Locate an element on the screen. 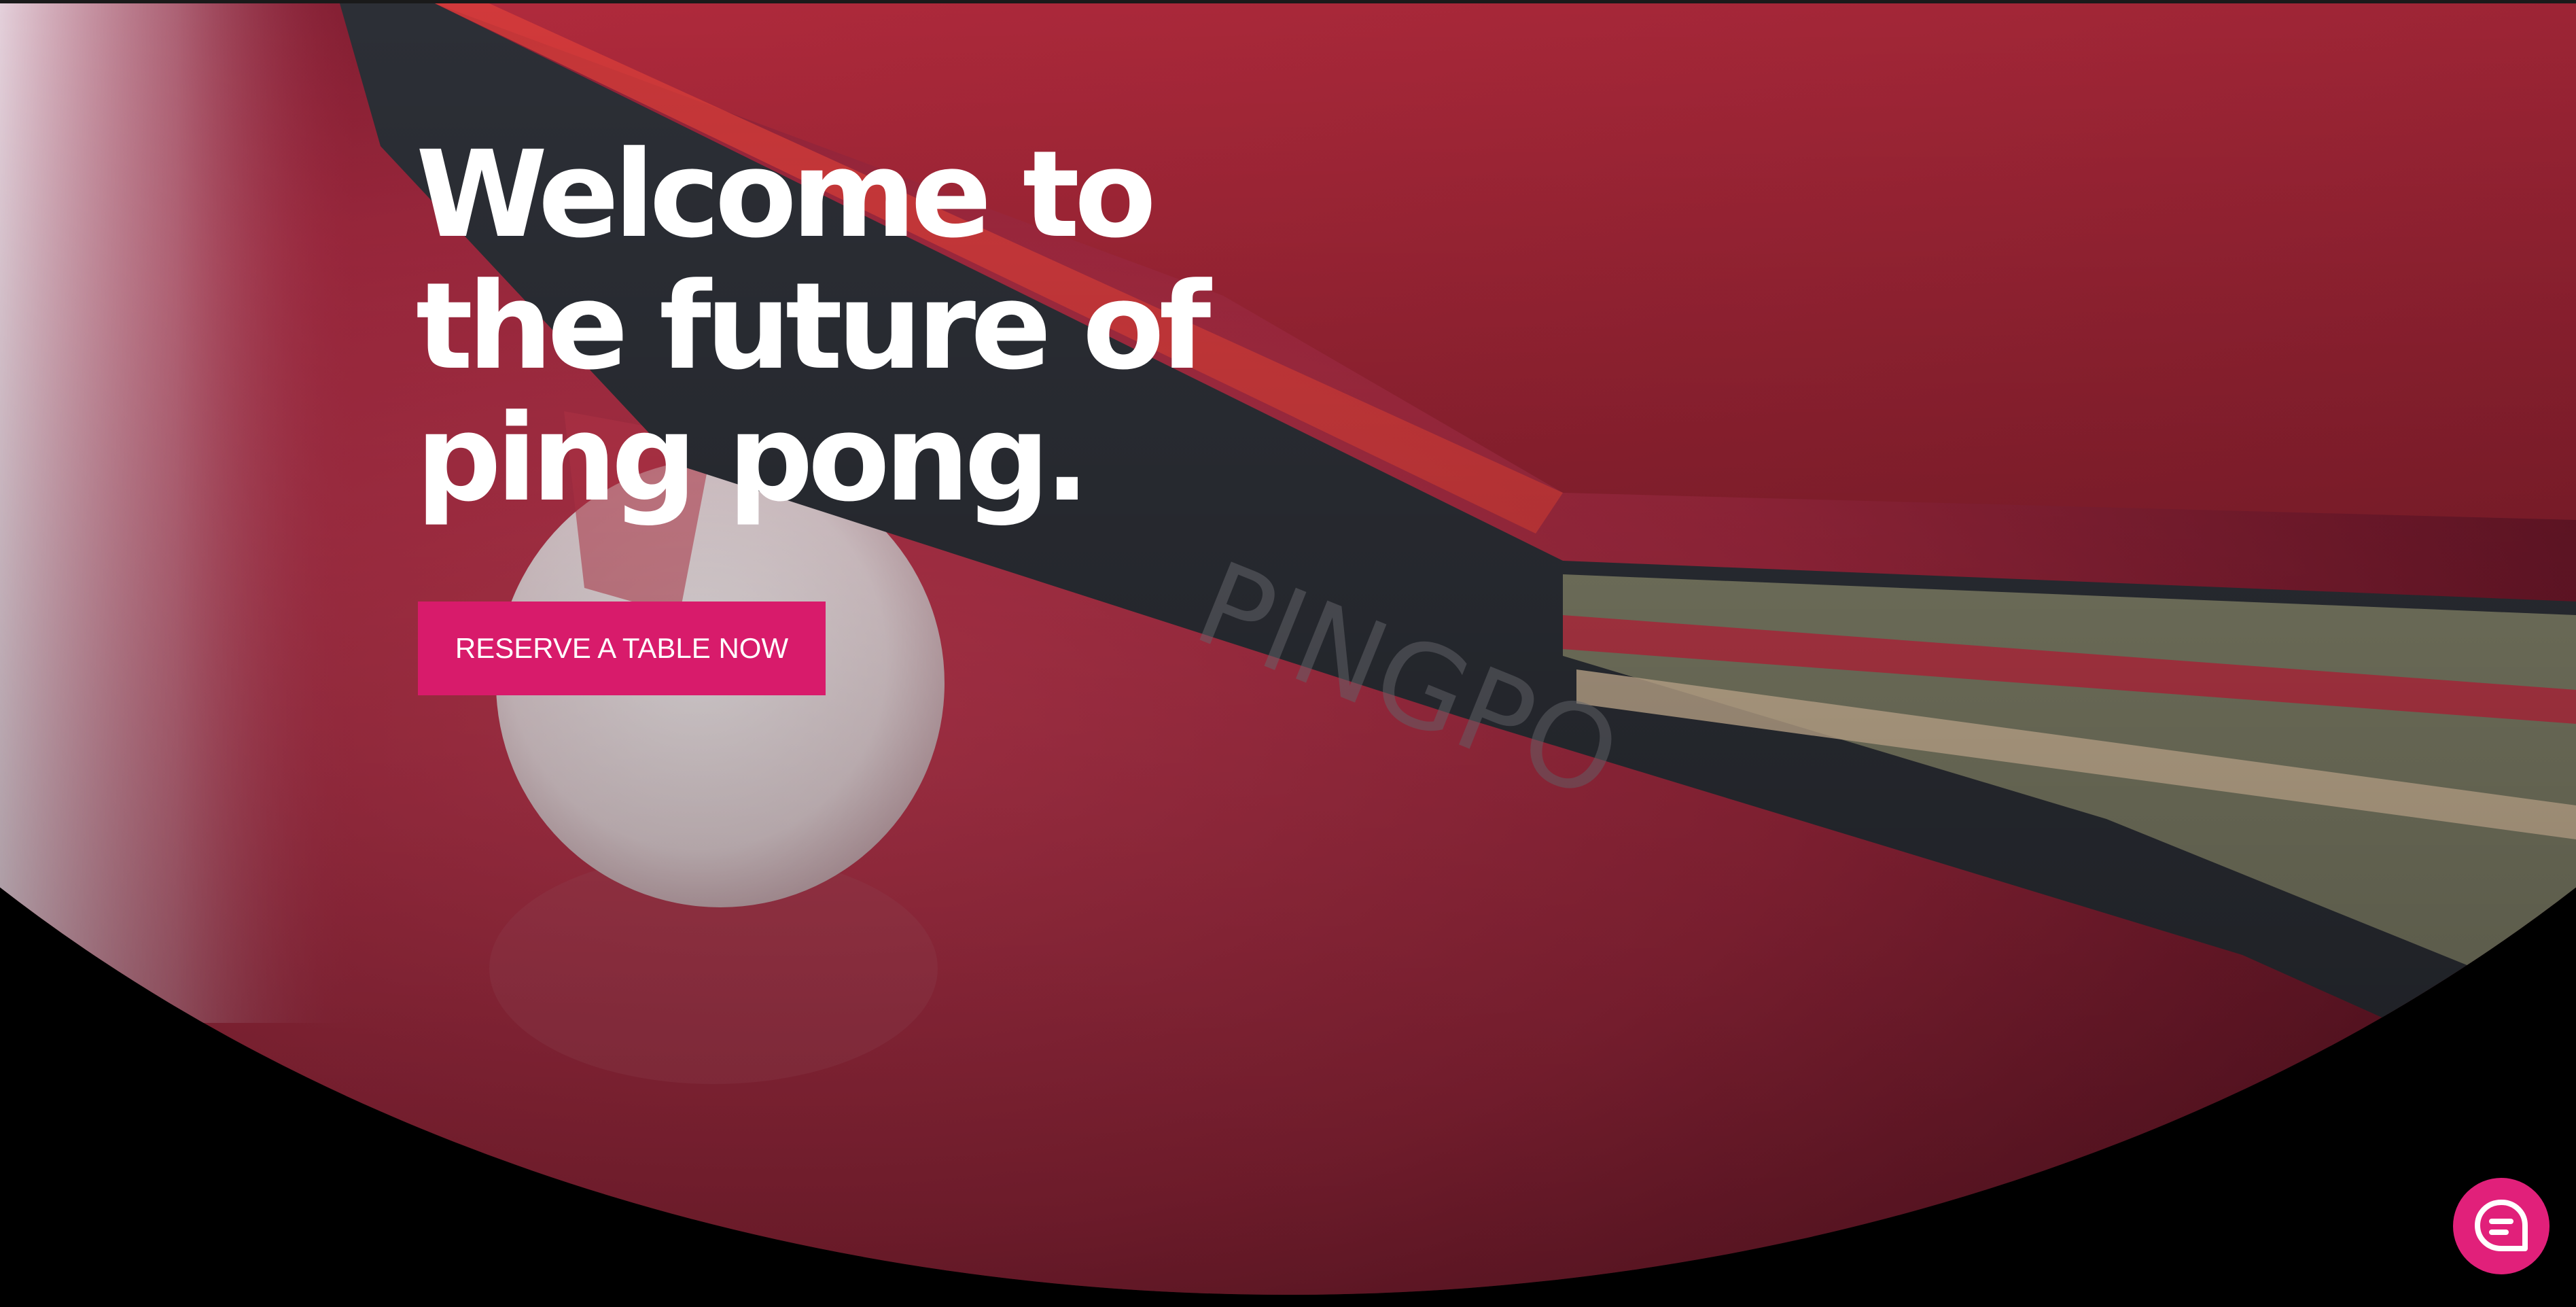 The image size is (2576, 1307). hero-headline: Welcome to the future of ping pong. is located at coordinates (823, 327).